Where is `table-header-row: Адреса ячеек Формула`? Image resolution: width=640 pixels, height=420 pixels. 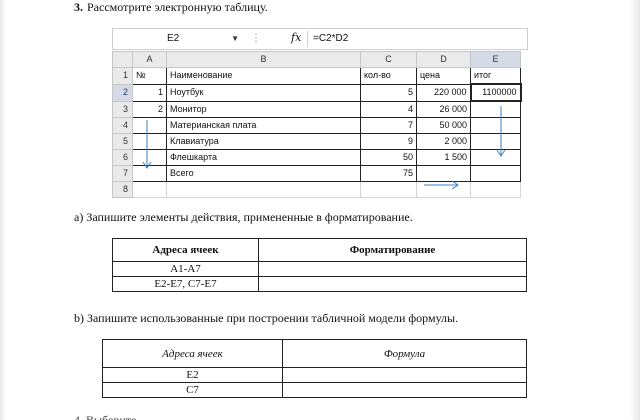
table-header-row: Адреса ячеек Формула is located at coordinates (314, 353).